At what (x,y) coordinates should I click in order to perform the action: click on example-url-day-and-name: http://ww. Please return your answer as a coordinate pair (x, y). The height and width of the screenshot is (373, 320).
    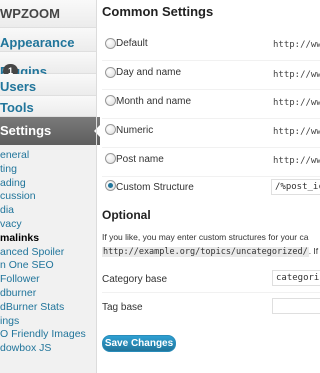
    Looking at the image, I should click on (296, 75).